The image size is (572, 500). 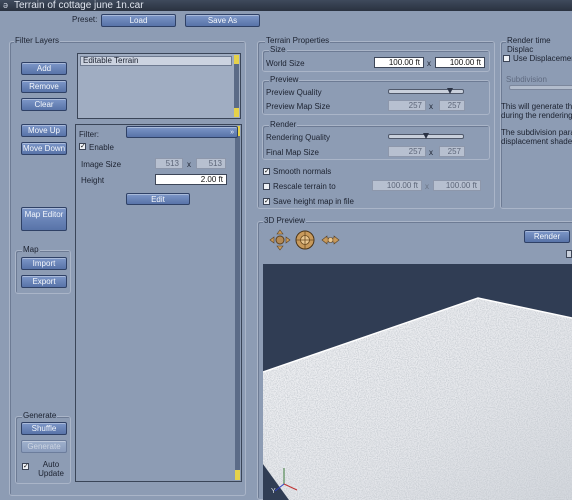 What do you see at coordinates (399, 62) in the screenshot?
I see `world-size-width: 100.00 ft` at bounding box center [399, 62].